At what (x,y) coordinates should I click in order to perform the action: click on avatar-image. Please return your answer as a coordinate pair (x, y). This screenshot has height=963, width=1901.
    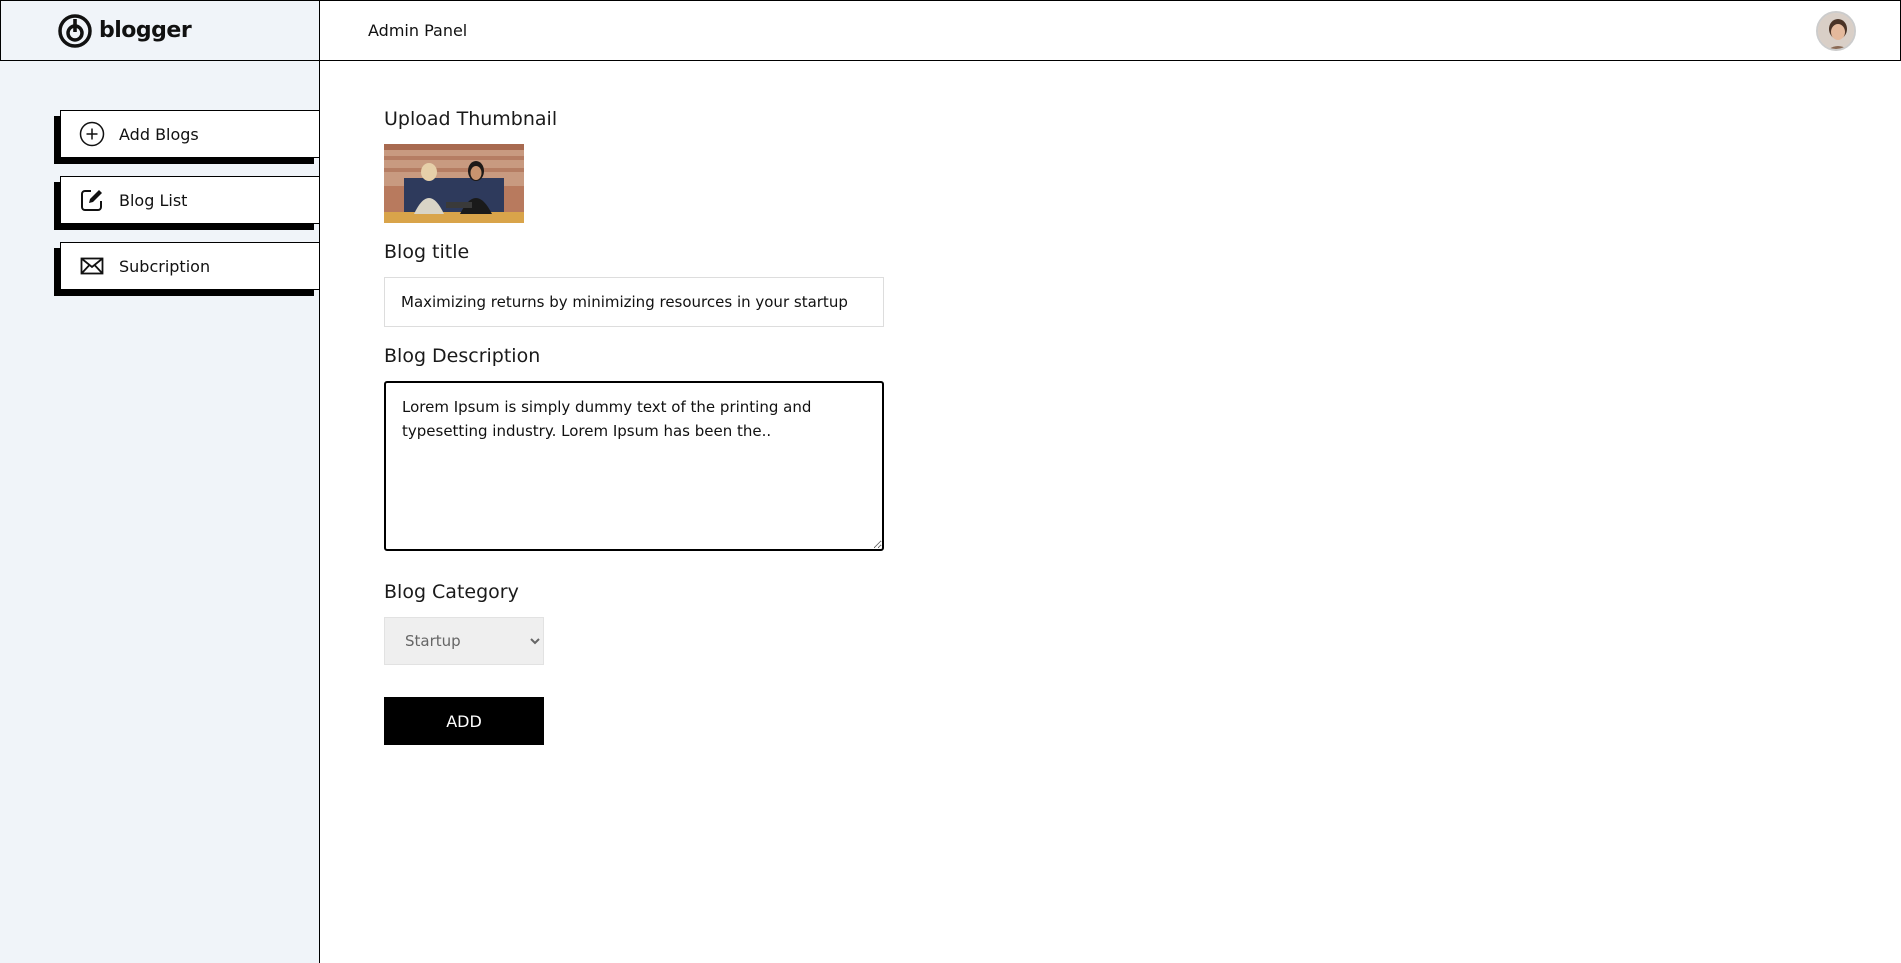
    Looking at the image, I should click on (1836, 30).